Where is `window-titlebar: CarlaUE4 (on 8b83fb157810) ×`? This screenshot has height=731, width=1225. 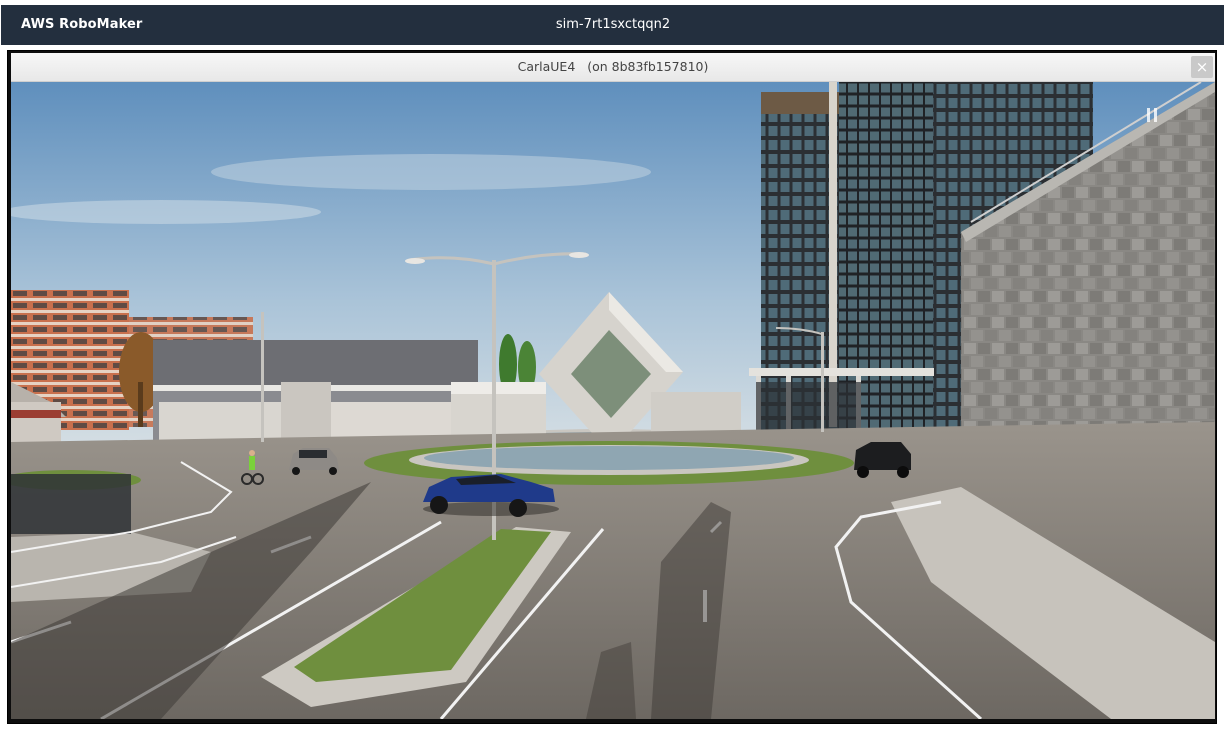 window-titlebar: CarlaUE4 (on 8b83fb157810) × is located at coordinates (613, 67).